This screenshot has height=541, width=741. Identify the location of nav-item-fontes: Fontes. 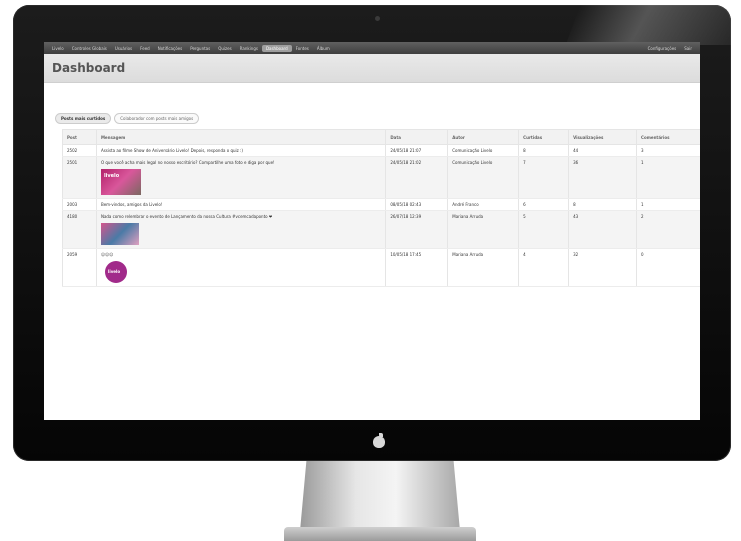
(302, 48).